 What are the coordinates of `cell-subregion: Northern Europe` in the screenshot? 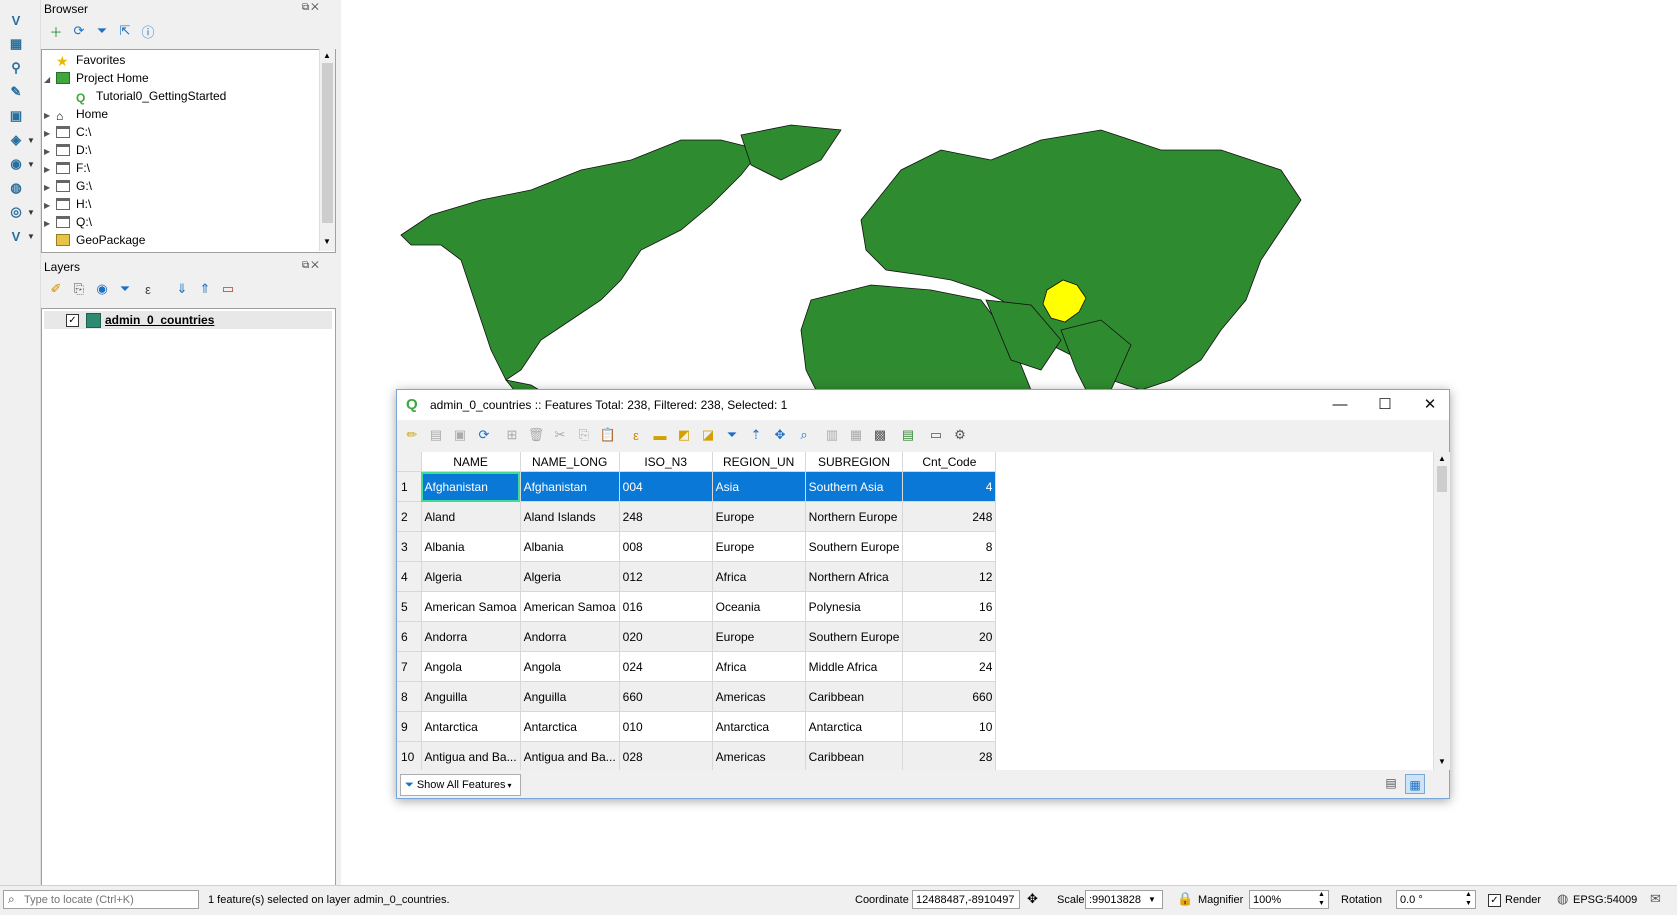 It's located at (854, 516).